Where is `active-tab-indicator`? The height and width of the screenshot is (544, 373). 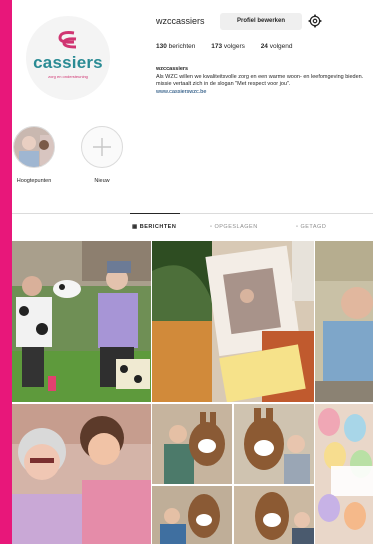 active-tab-indicator is located at coordinates (155, 213).